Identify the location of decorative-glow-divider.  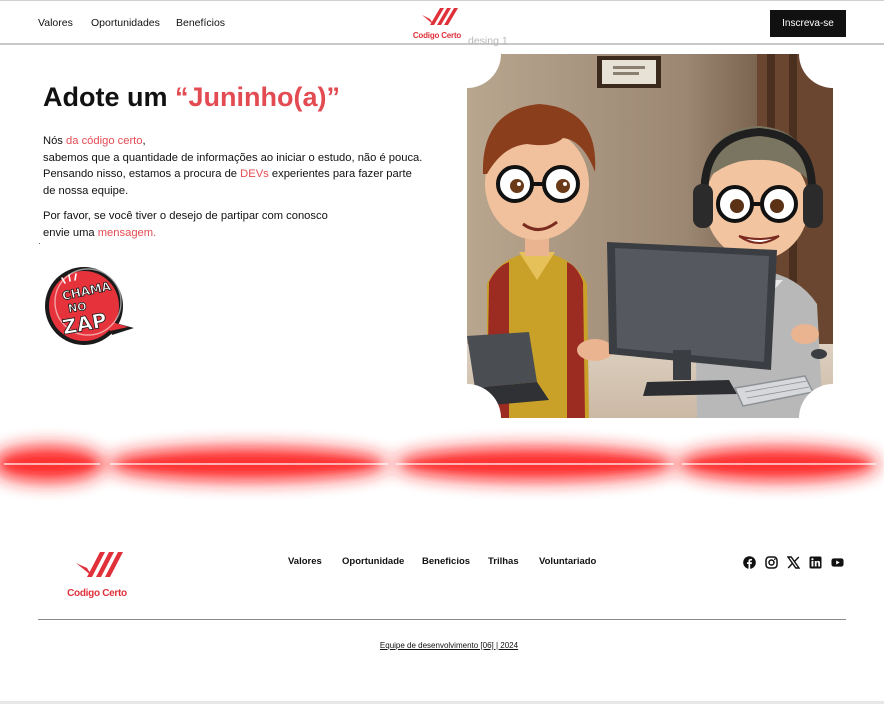
(439, 464).